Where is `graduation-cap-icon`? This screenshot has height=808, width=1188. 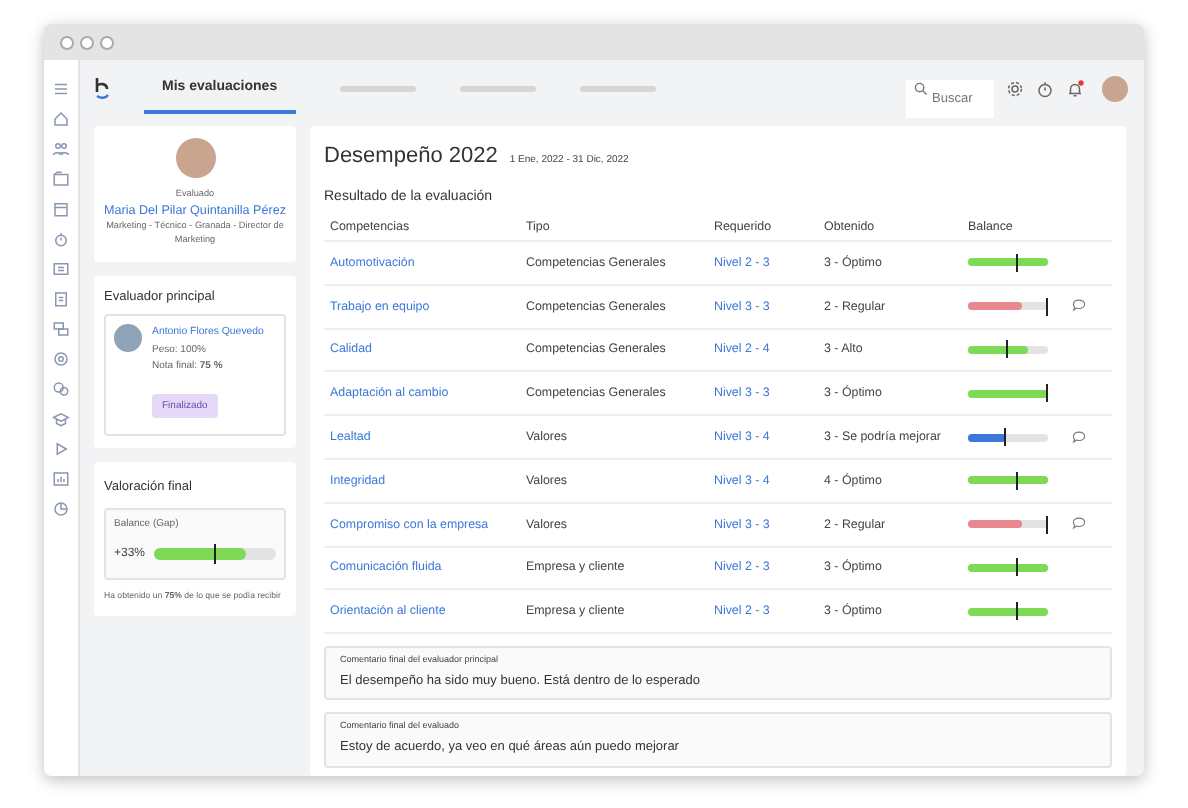
graduation-cap-icon is located at coordinates (61, 419).